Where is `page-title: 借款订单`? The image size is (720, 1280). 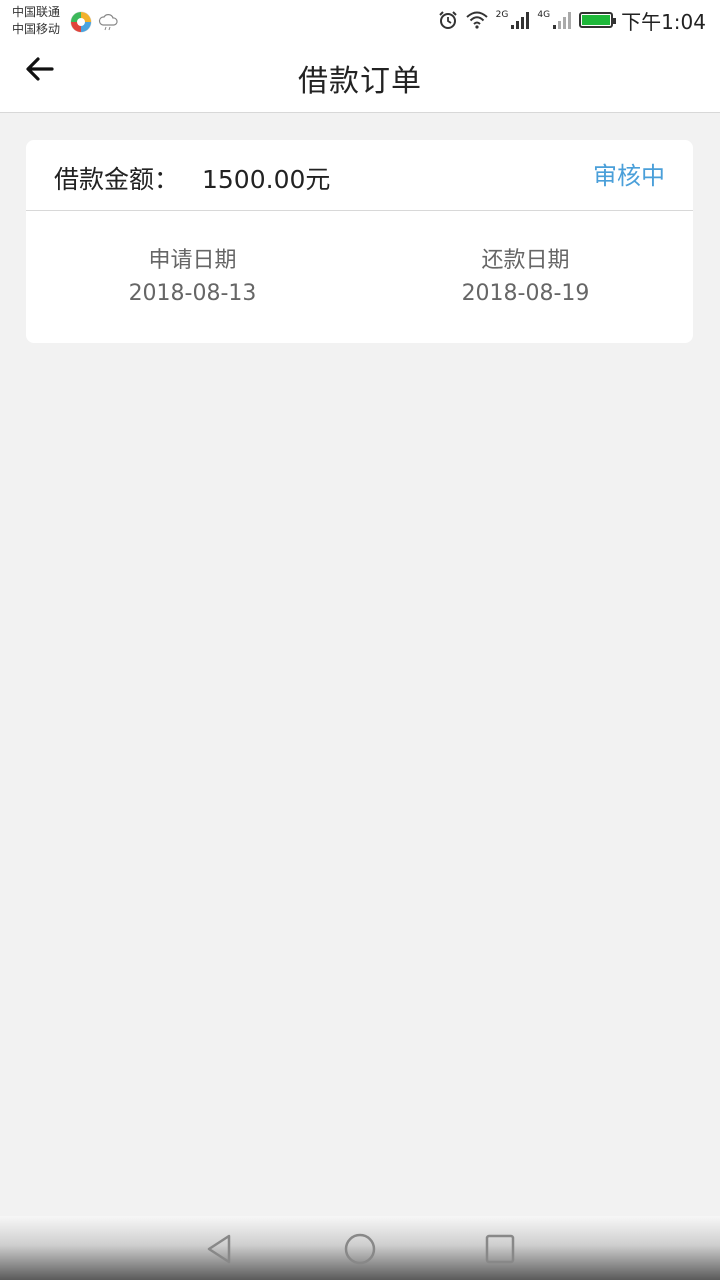 page-title: 借款订单 is located at coordinates (360, 81).